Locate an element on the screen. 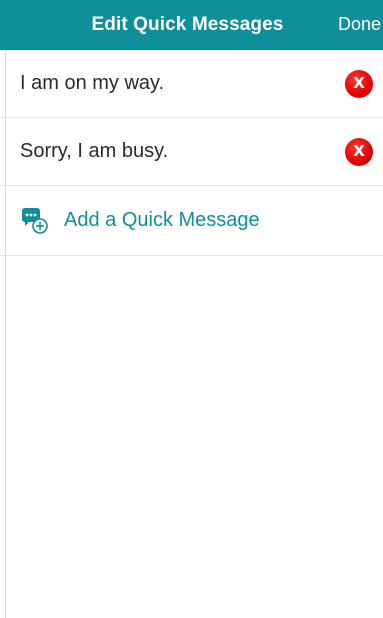 Image resolution: width=383 pixels, height=618 pixels. page-title: Edit Quick Messages is located at coordinates (187, 24).